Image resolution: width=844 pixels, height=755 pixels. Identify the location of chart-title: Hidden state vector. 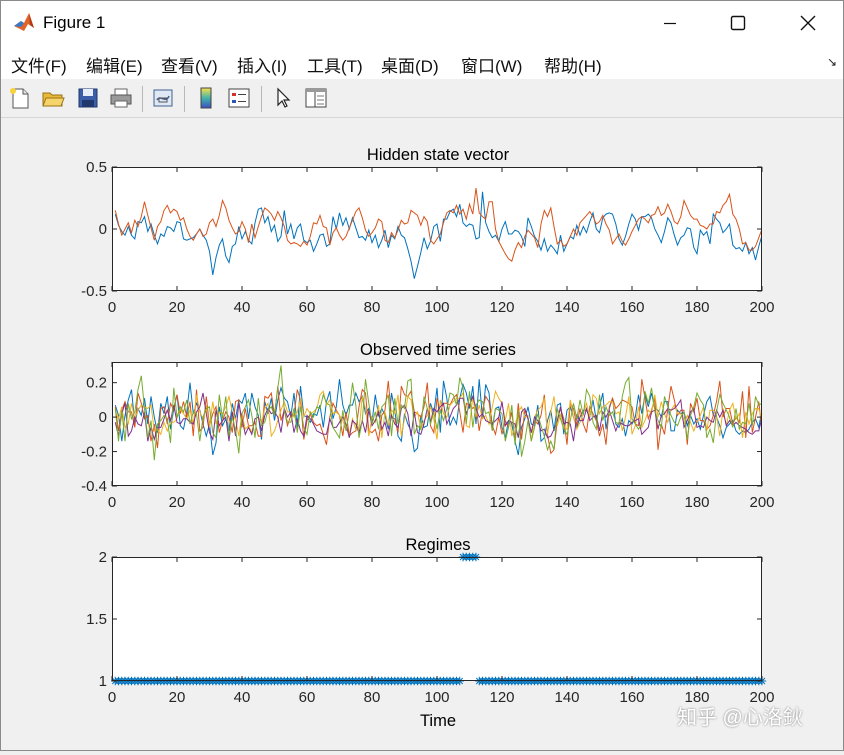
(438, 155).